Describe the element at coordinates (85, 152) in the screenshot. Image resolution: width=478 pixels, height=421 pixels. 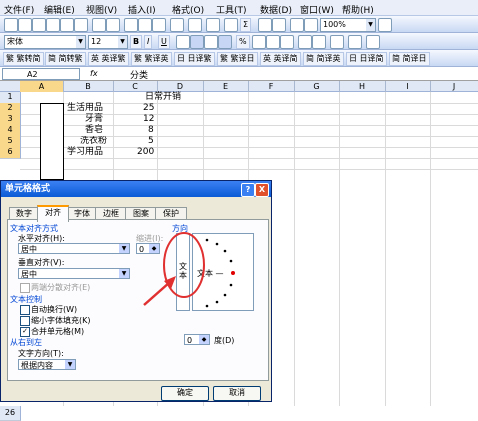
I see `cell-b6: 学习用品` at that location.